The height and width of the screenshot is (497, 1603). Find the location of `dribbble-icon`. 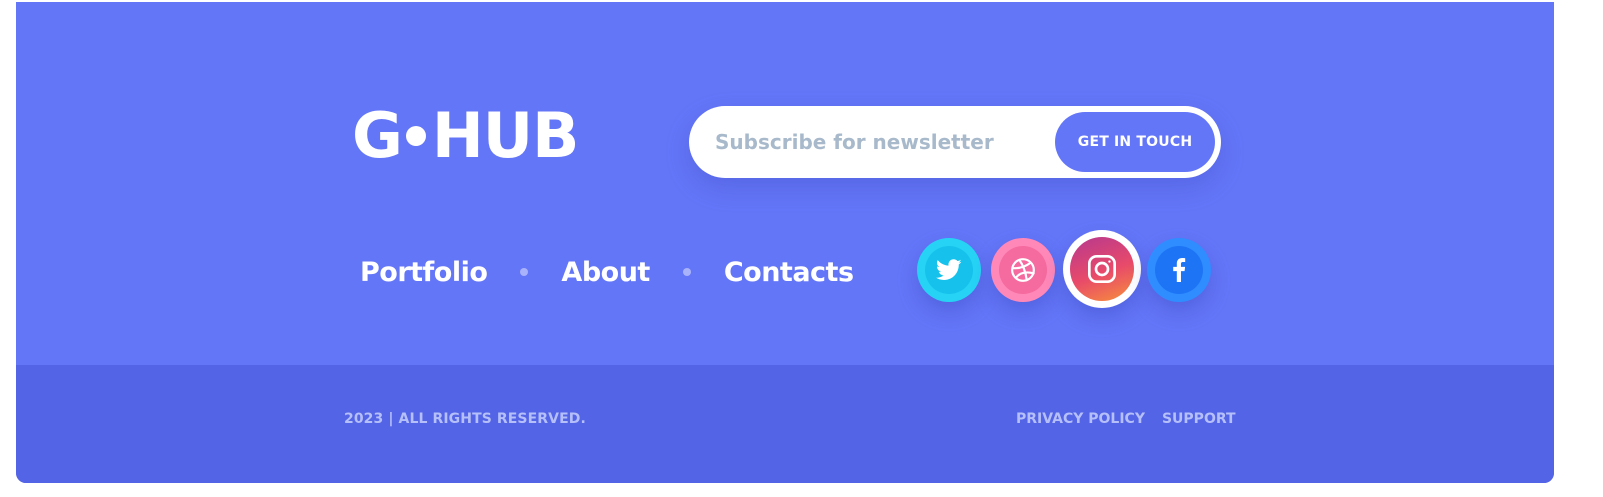

dribbble-icon is located at coordinates (1023, 270).